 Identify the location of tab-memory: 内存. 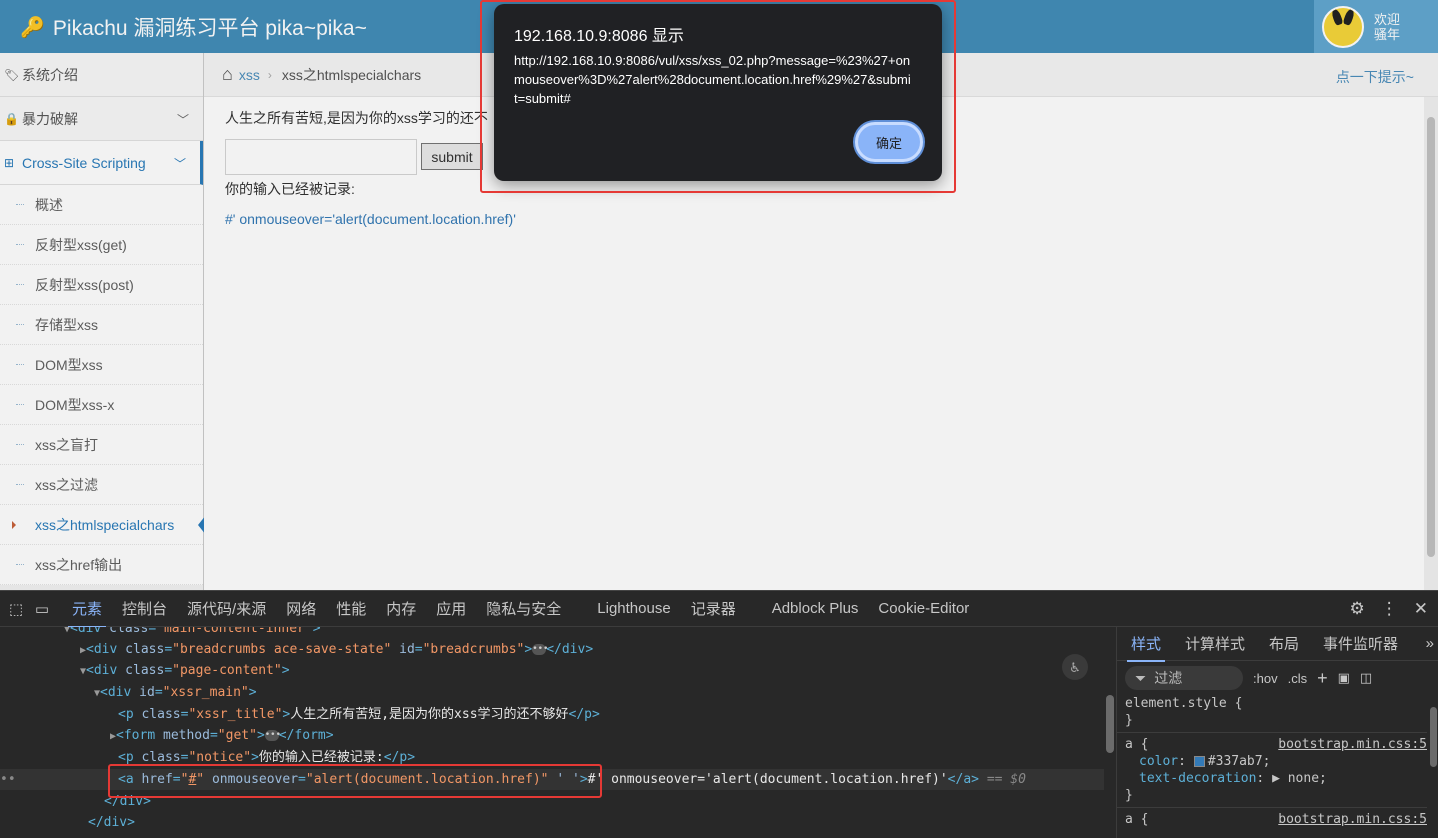
(401, 609).